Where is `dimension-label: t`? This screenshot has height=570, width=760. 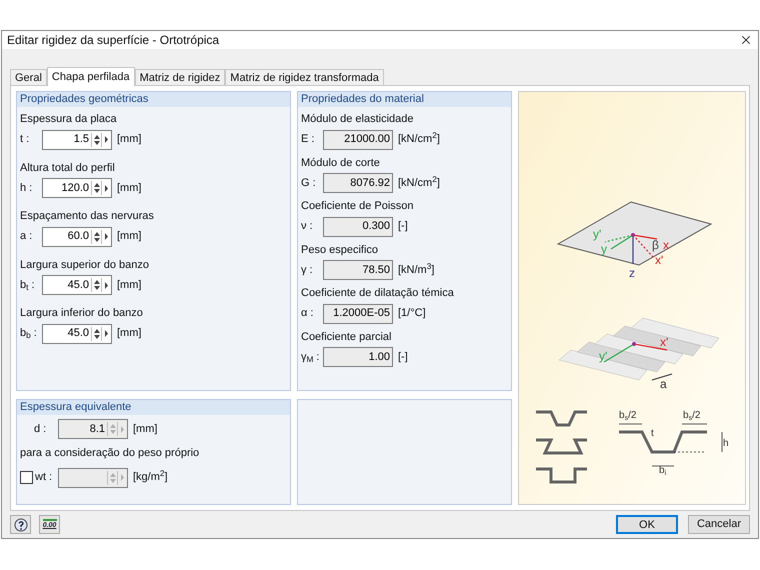
dimension-label: t is located at coordinates (652, 433).